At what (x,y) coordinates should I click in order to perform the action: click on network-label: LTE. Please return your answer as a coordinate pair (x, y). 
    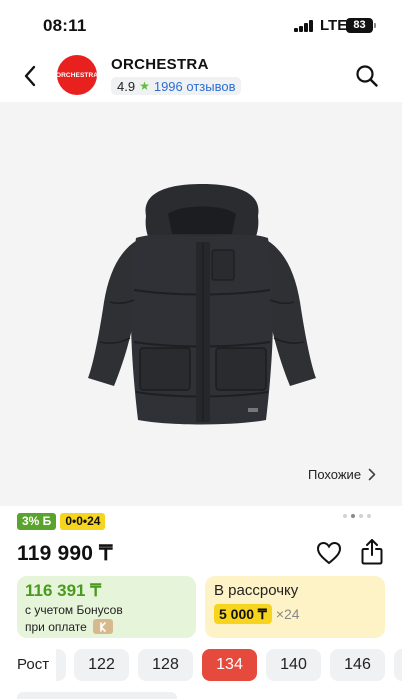
    Looking at the image, I should click on (334, 25).